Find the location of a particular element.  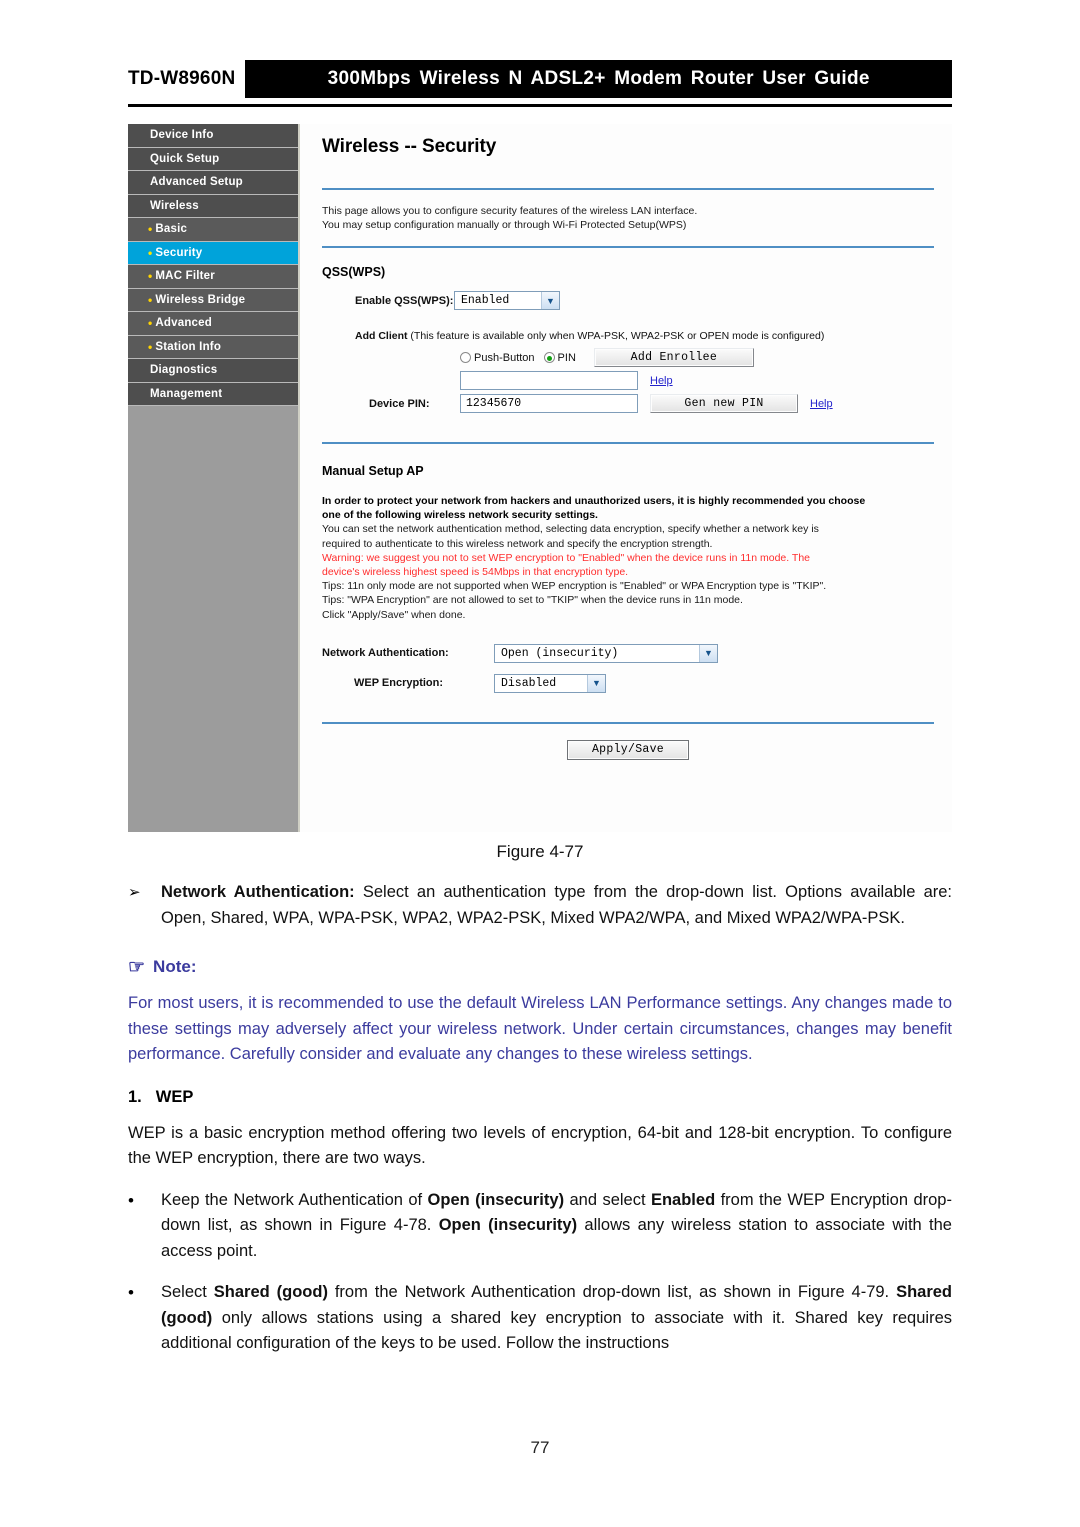

hand-pointing-icon: ☞ is located at coordinates (137, 967).